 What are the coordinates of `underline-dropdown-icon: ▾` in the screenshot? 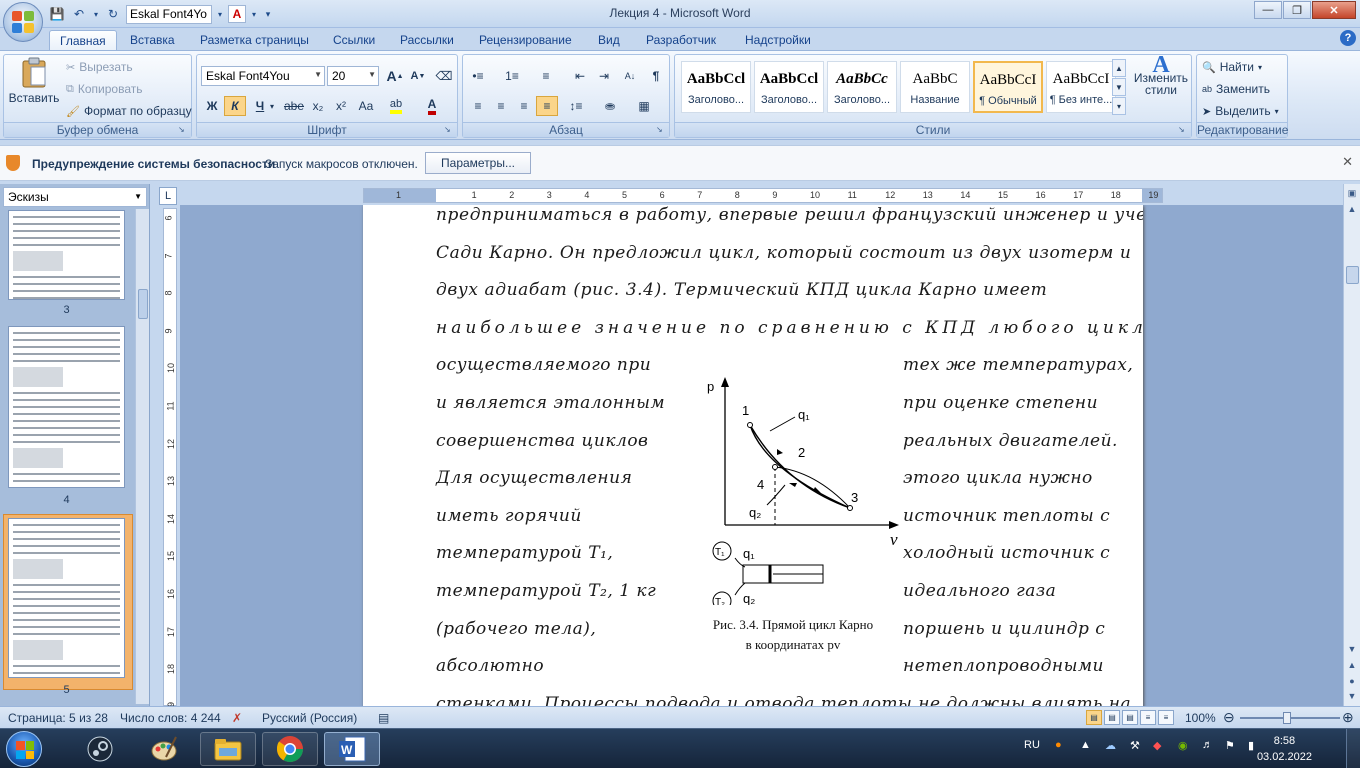 It's located at (272, 106).